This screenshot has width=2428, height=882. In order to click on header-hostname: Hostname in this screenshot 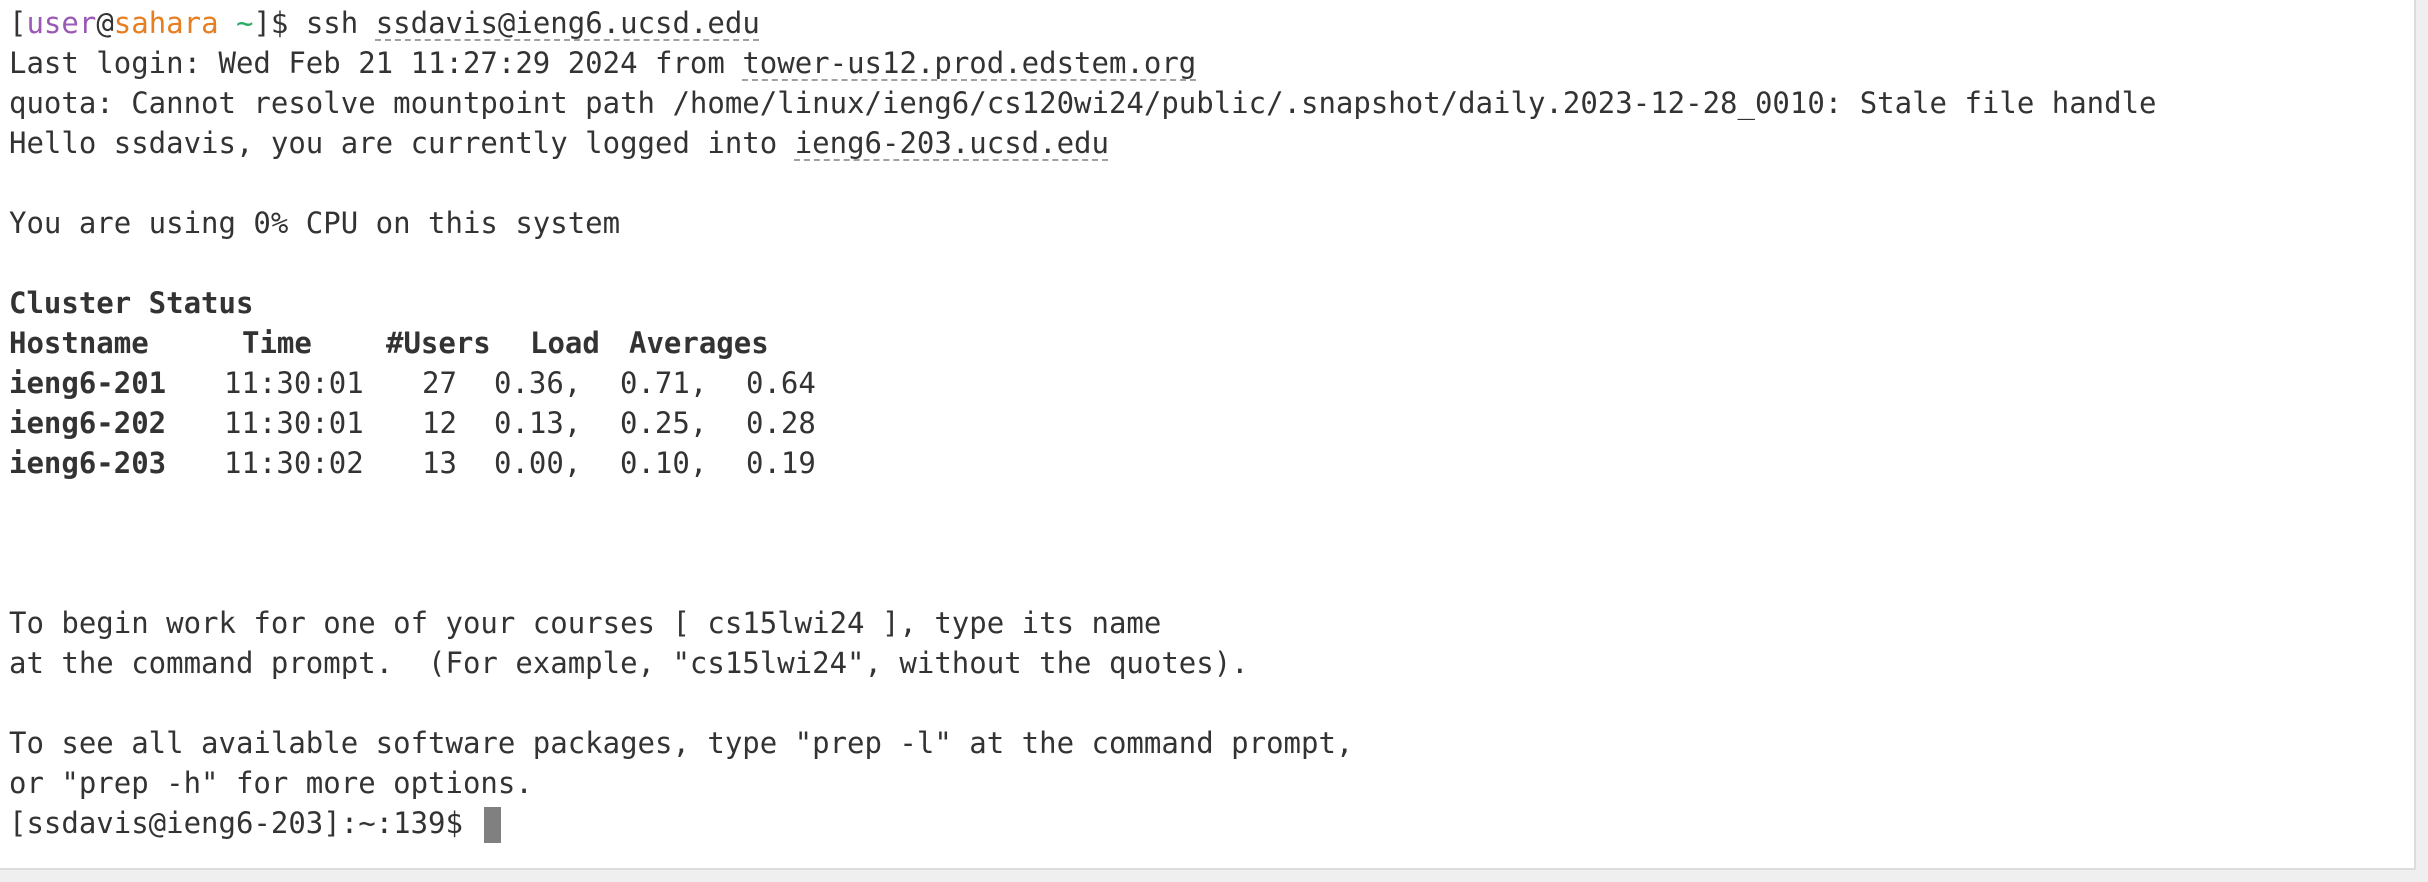, I will do `click(79, 343)`.